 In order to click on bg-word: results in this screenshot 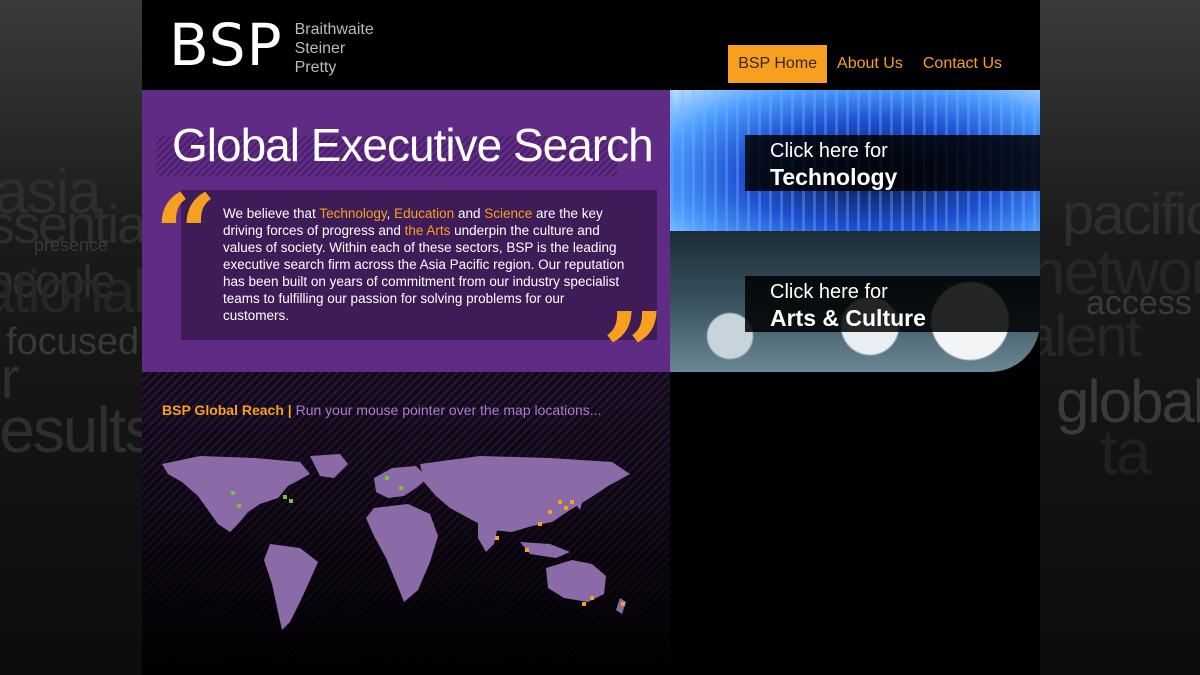, I will do `click(71, 430)`.